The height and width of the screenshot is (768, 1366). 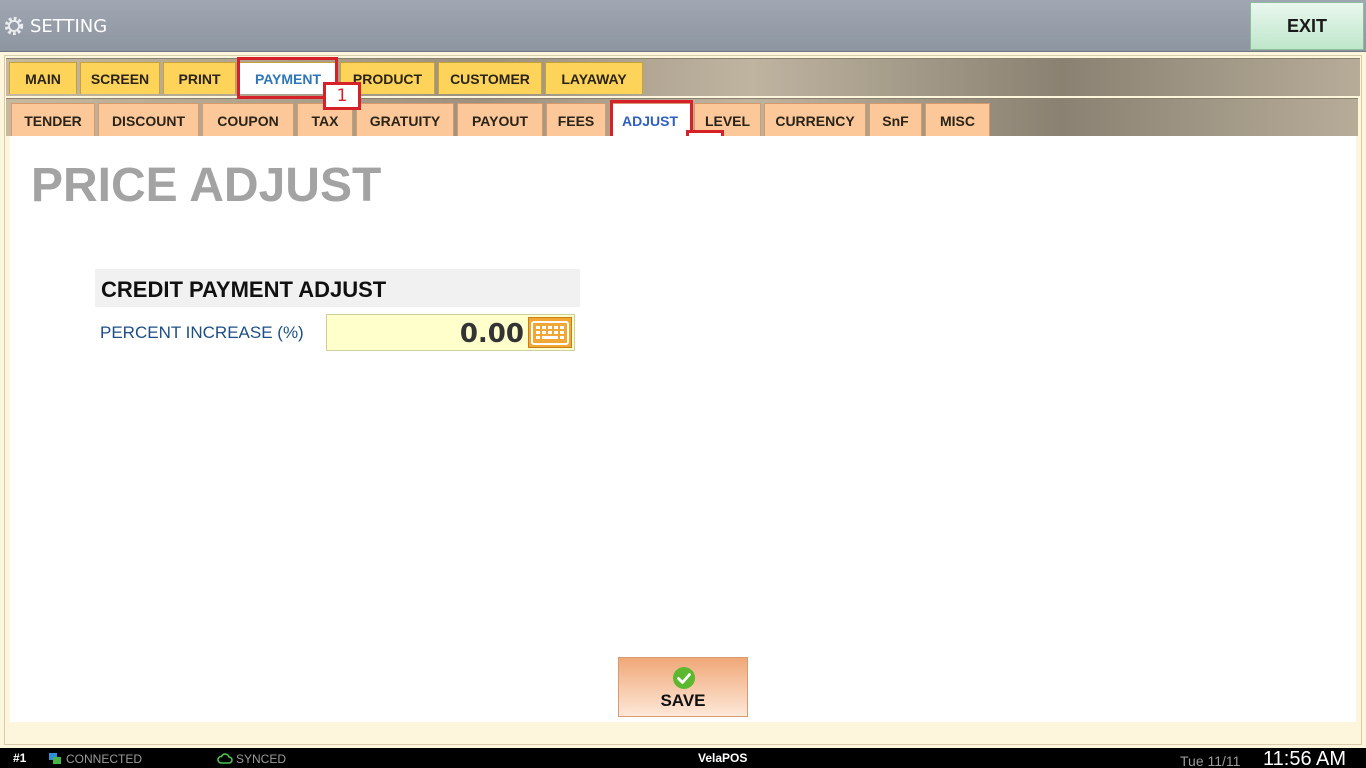 I want to click on tab-customer: CUSTOMER, so click(x=490, y=78).